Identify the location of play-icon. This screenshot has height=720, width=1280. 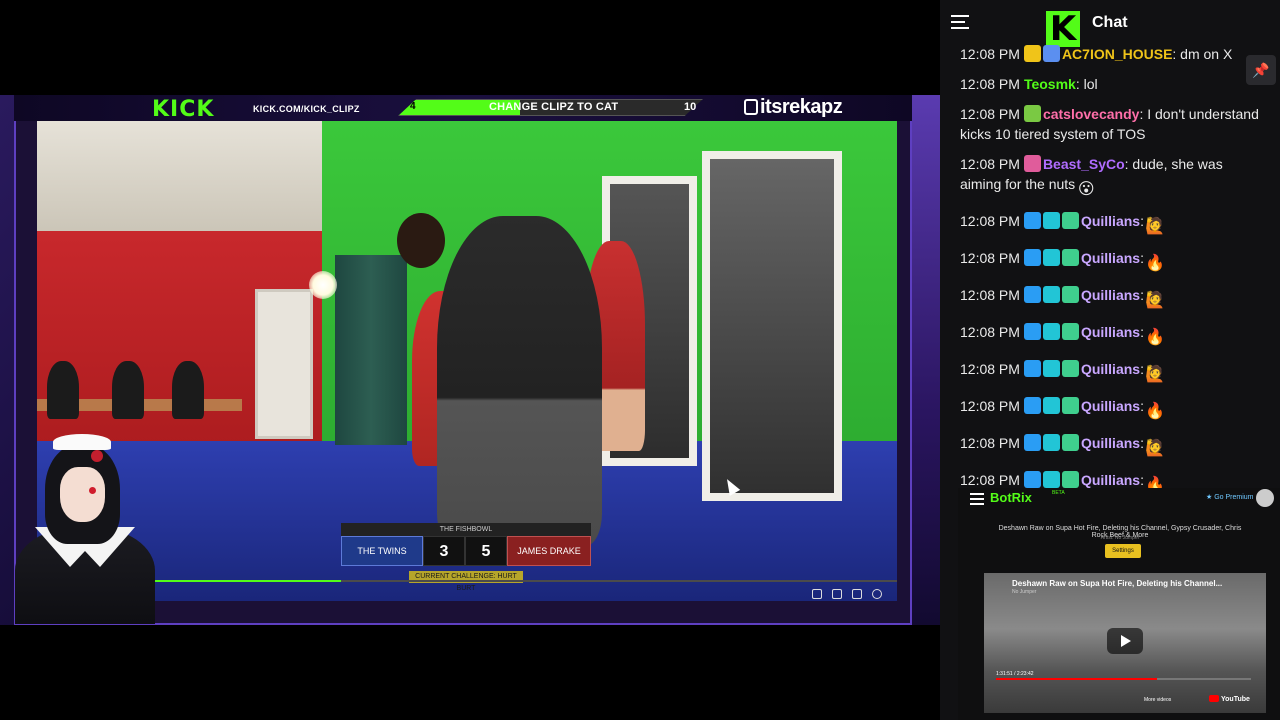
(1125, 641).